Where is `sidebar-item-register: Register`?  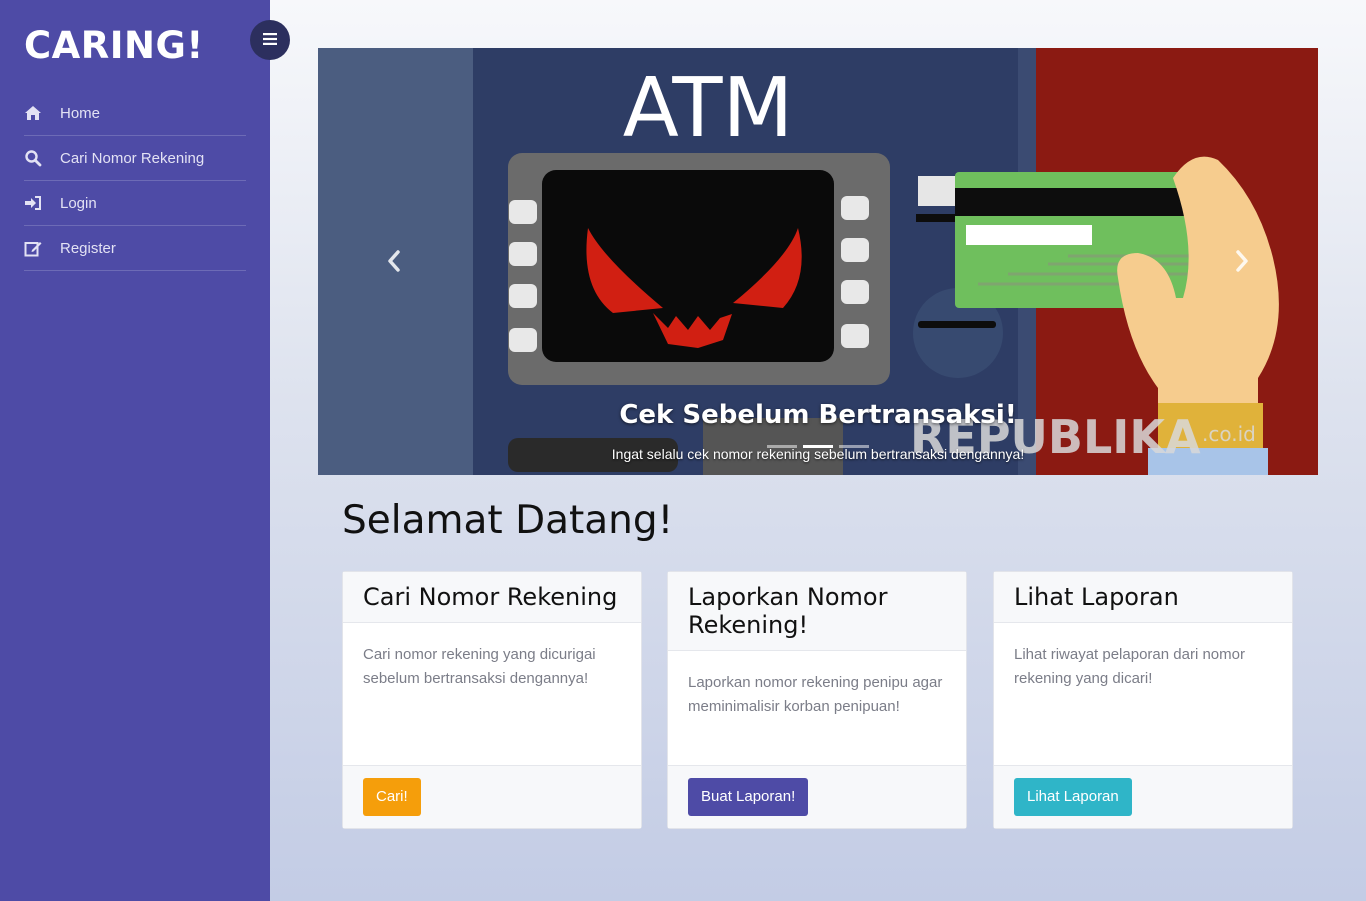
sidebar-item-register: Register is located at coordinates (135, 248).